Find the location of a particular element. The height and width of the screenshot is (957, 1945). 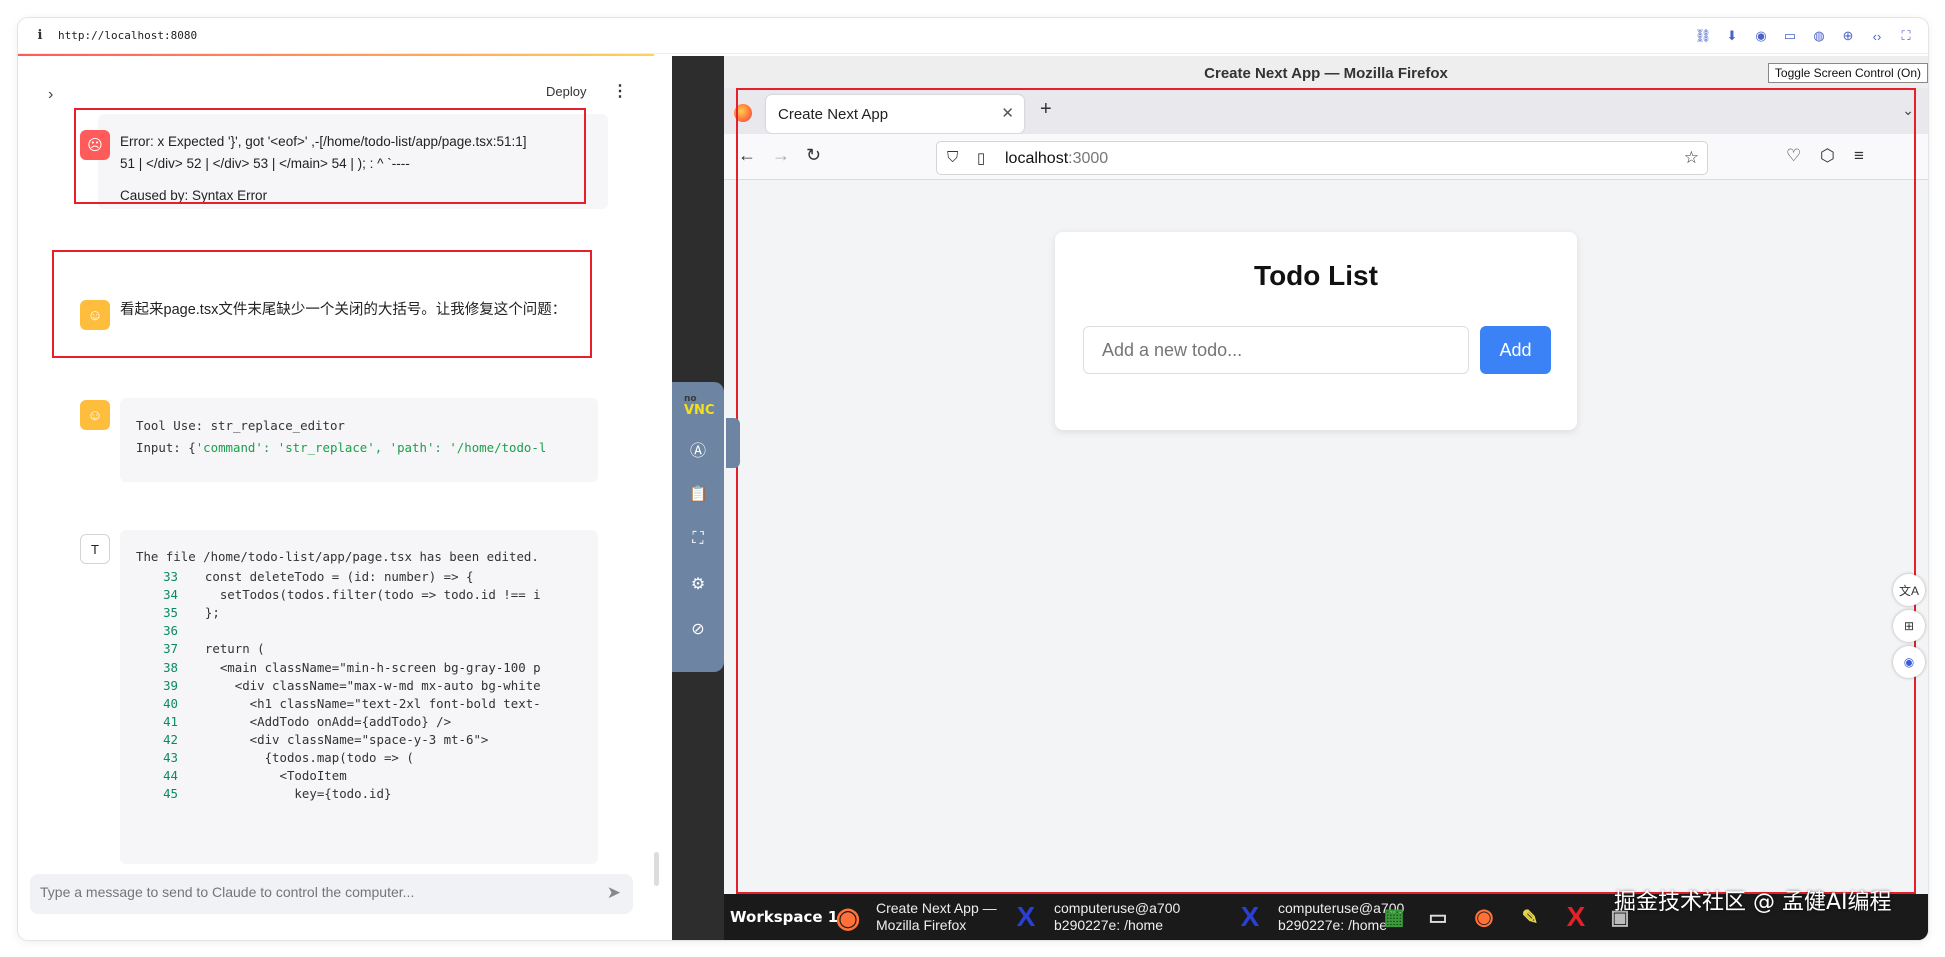

novnc-sidebar: no VNC Ⓐ 📋 ⛶ ⚙ ⊘ is located at coordinates (706, 527).